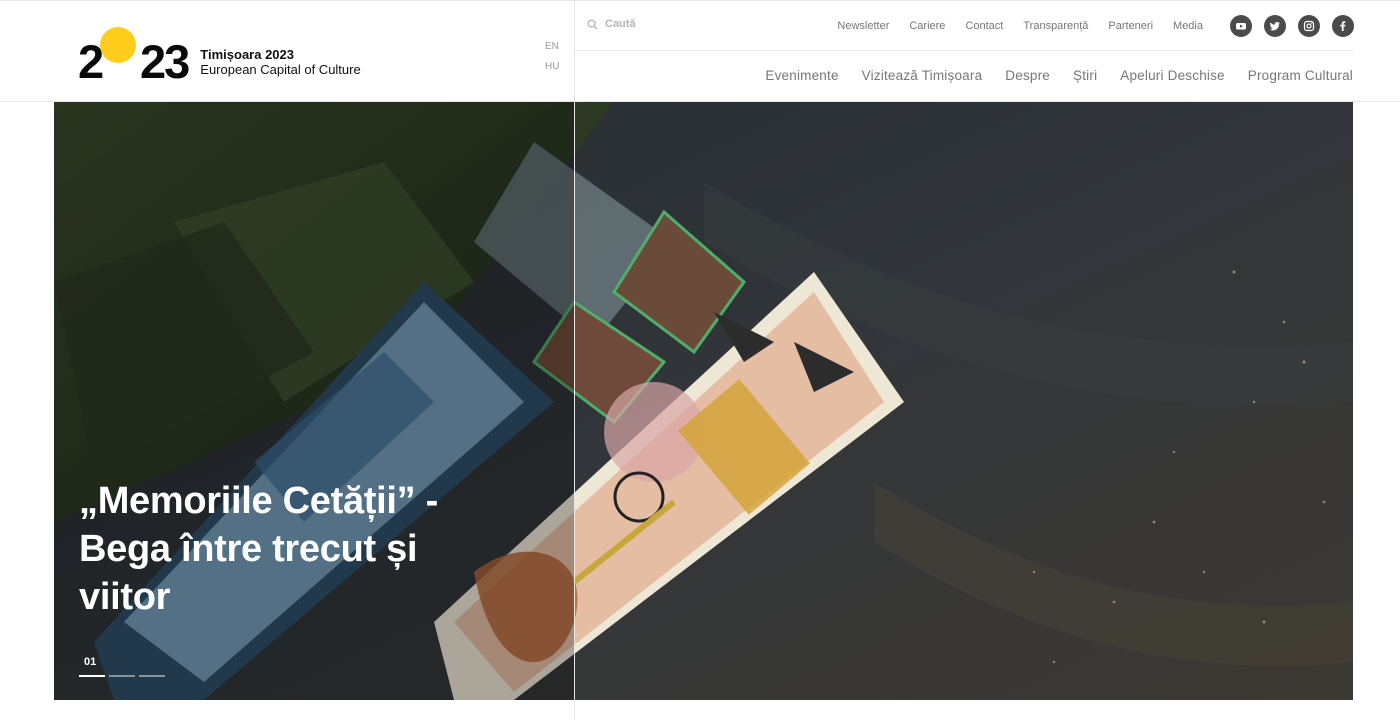 The image size is (1400, 720). I want to click on slide-indicator-1: 01, so click(92, 666).